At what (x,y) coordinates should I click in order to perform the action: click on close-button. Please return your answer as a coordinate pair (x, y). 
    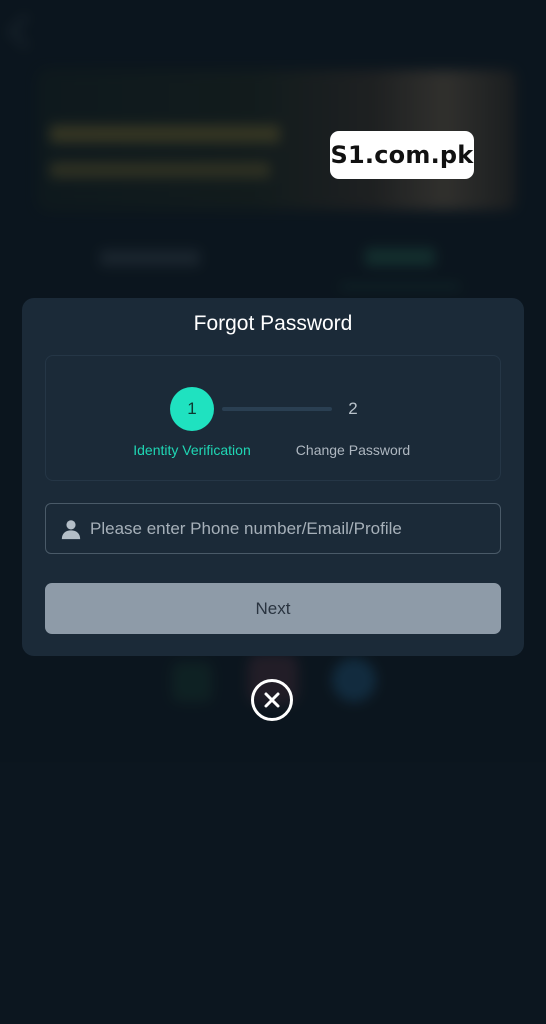
    Looking at the image, I should click on (272, 700).